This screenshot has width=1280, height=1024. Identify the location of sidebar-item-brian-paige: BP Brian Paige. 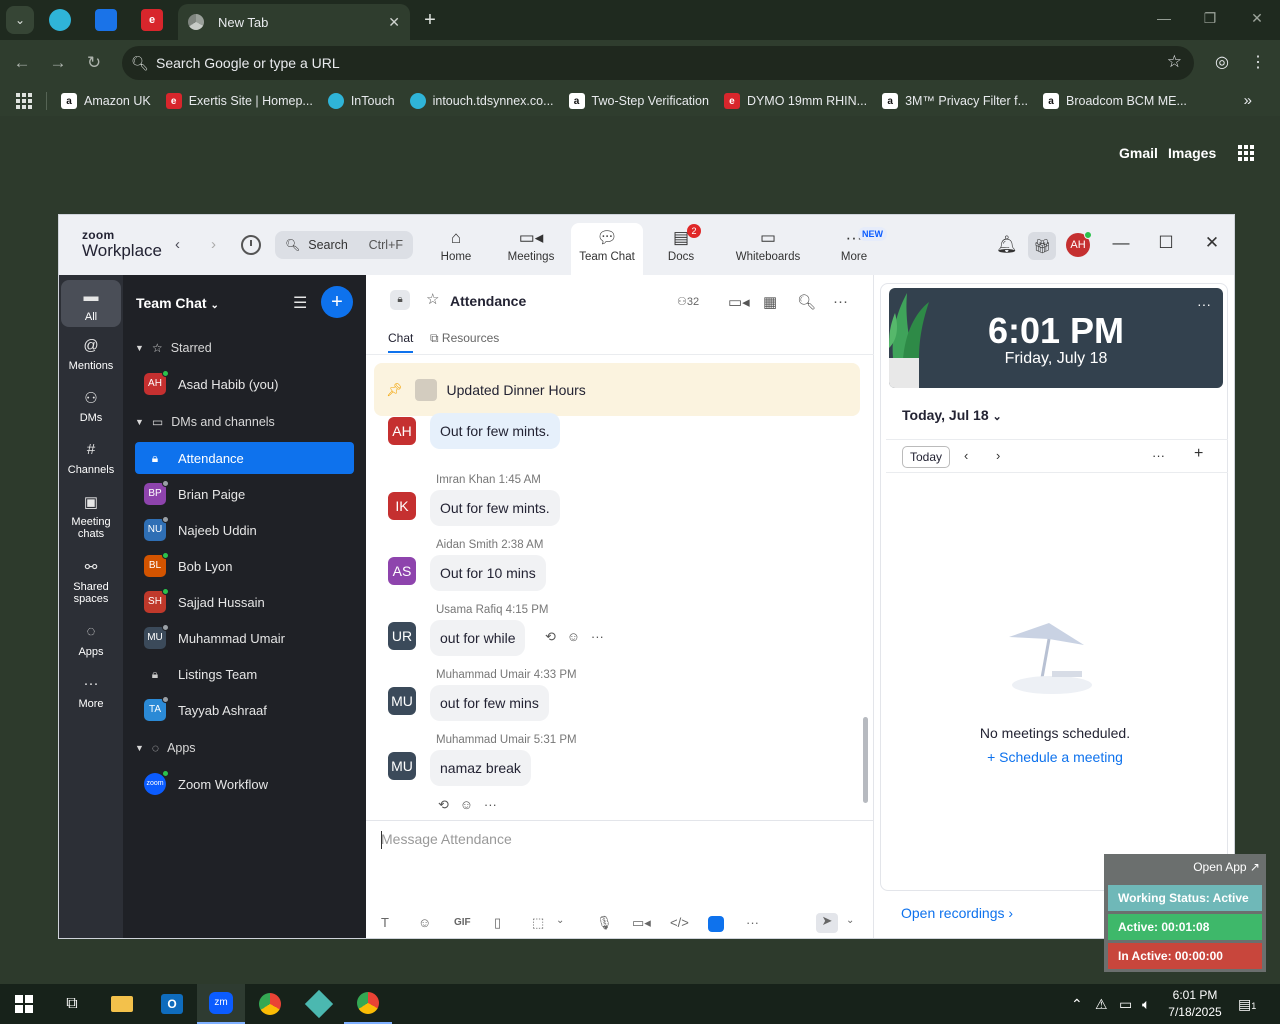
(244, 494).